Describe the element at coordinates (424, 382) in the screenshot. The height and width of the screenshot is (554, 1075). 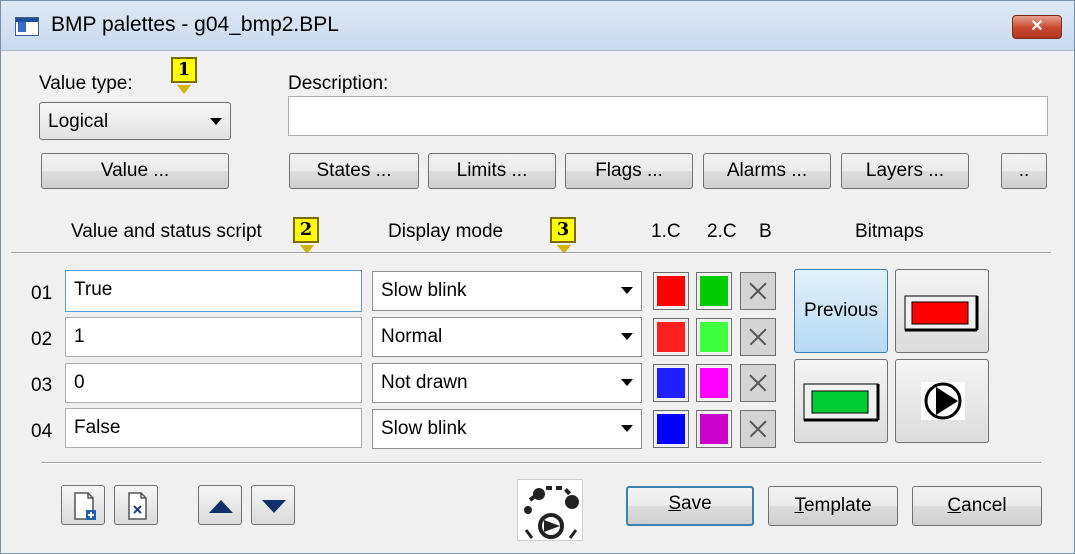
I see `display-mode-value: Not drawn` at that location.